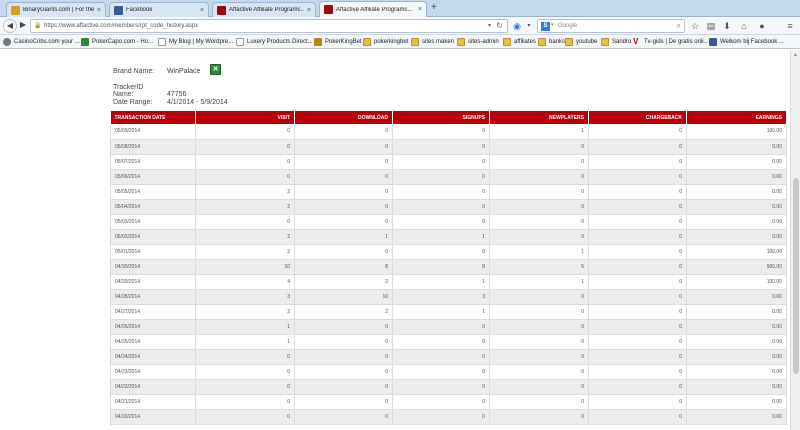 This screenshot has width=800, height=430. What do you see at coordinates (448, 282) in the screenshot?
I see `table-row: 04/29/2014 4 2 1 1 0 100.00` at bounding box center [448, 282].